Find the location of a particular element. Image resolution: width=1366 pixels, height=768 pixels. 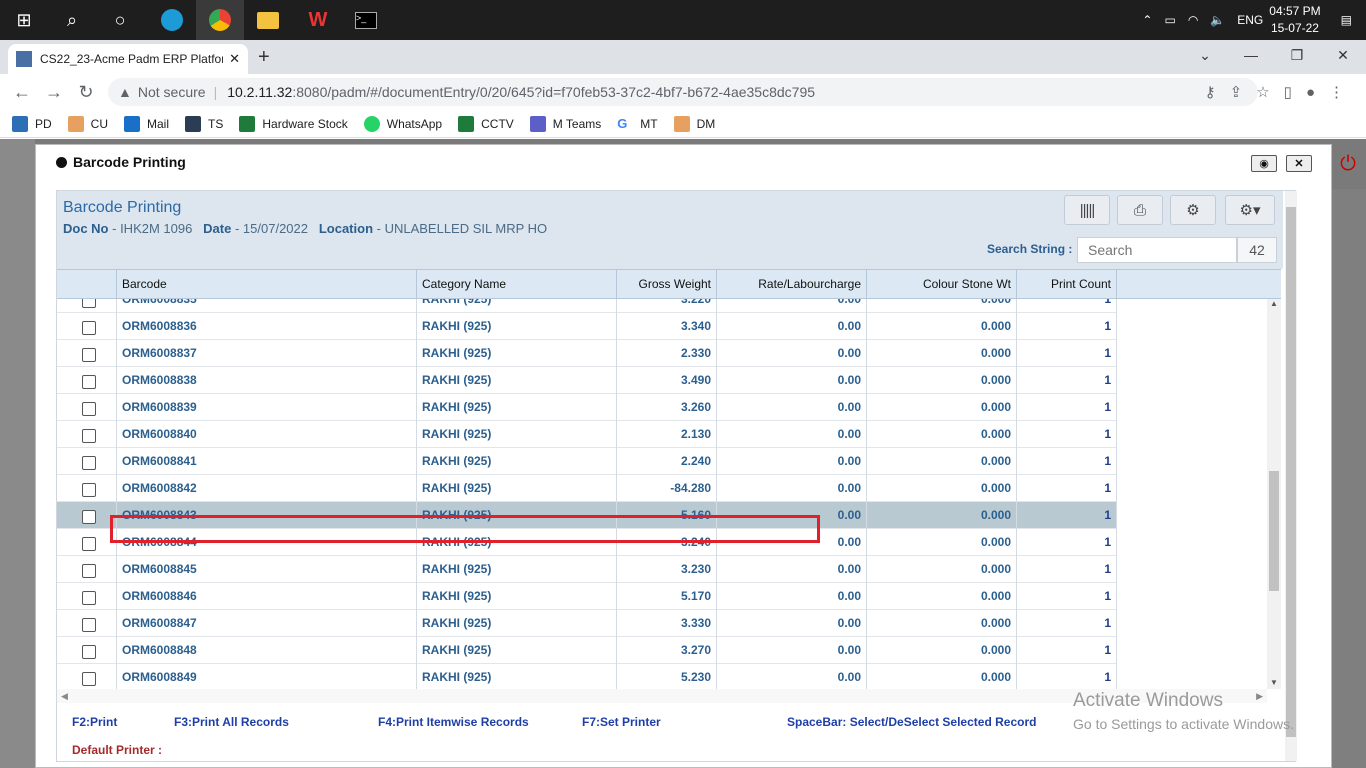

volume-icon: 🔈 is located at coordinates (1217, 20).